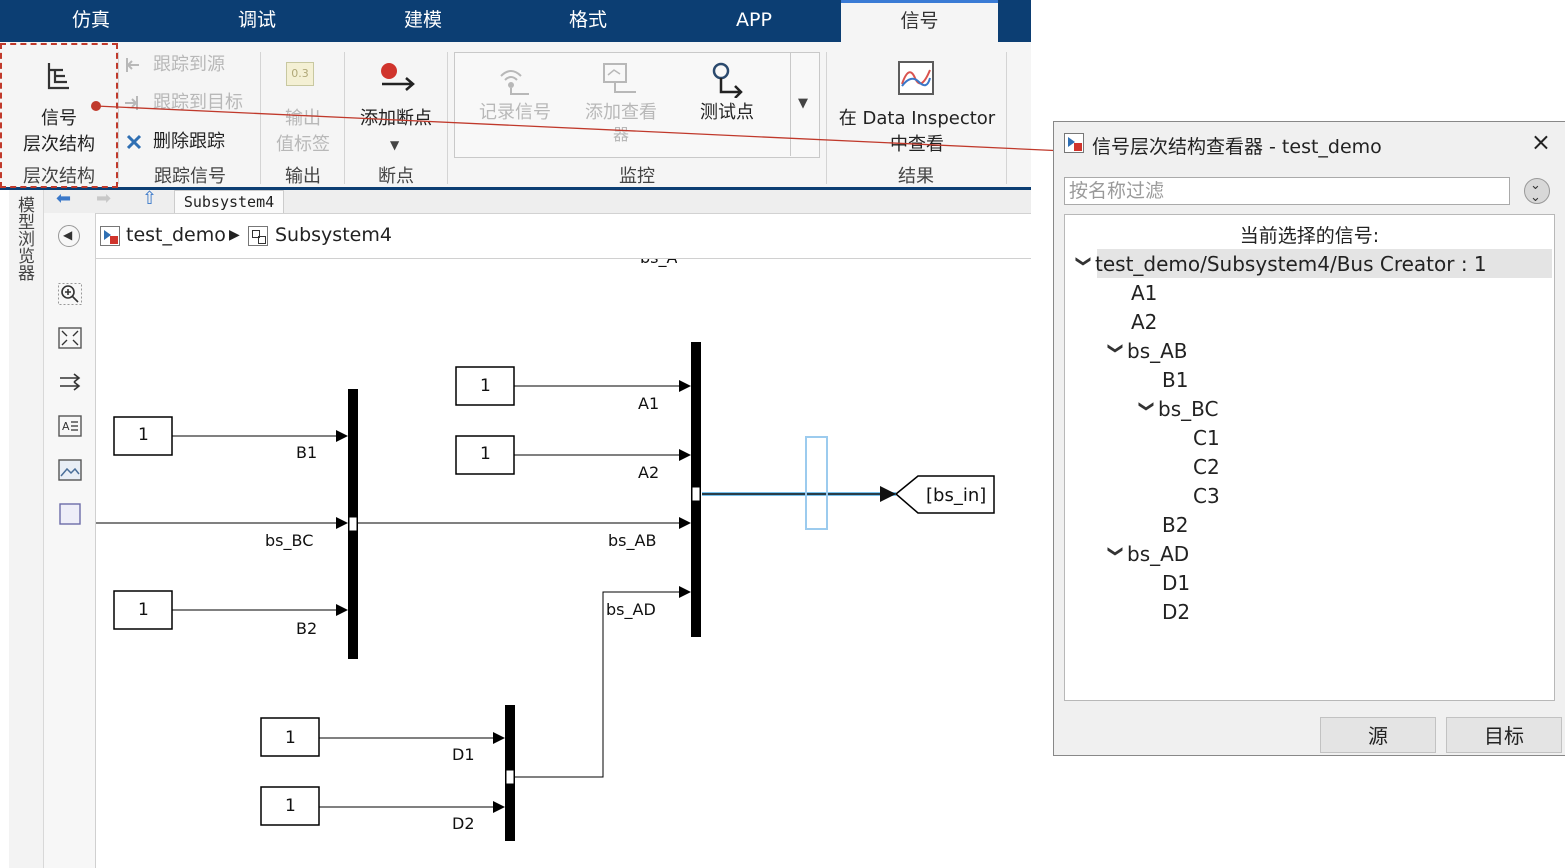  What do you see at coordinates (1176, 583) in the screenshot?
I see `tree-node-d1: D1` at bounding box center [1176, 583].